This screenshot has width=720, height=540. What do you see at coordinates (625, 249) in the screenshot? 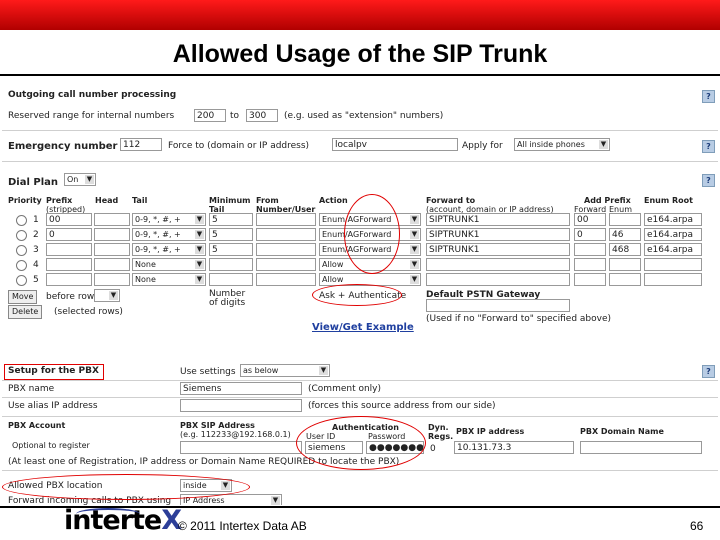
I see `enum-prefix-input: 468` at bounding box center [625, 249].